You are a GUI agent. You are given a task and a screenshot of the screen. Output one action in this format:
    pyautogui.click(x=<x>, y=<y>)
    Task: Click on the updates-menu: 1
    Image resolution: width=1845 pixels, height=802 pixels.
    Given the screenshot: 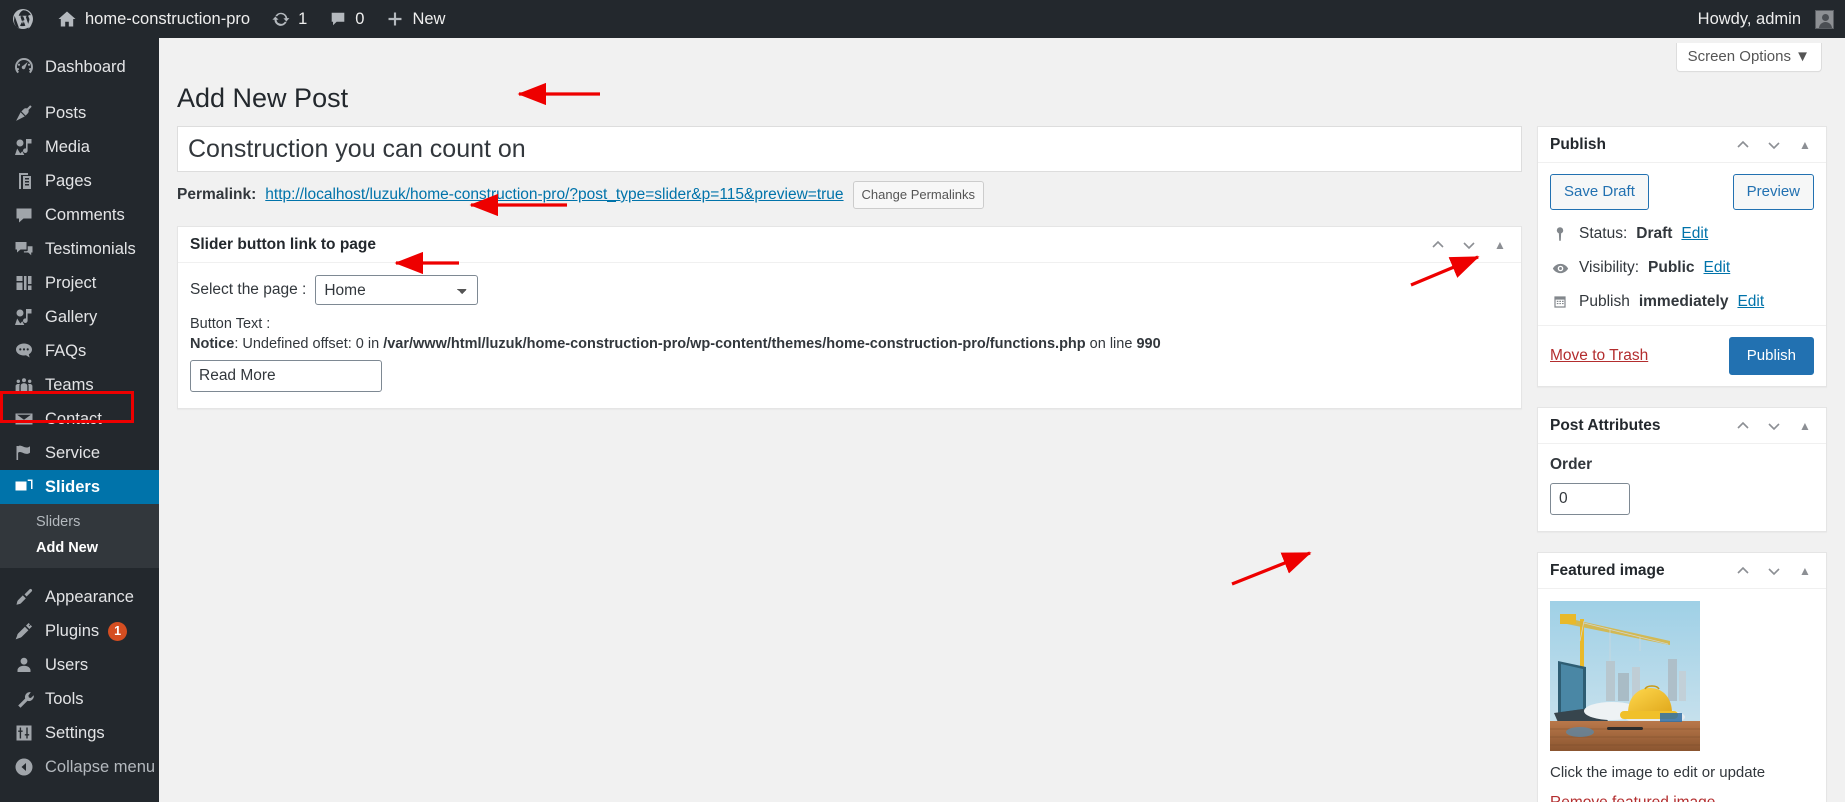 What is the action you would take?
    pyautogui.click(x=289, y=19)
    